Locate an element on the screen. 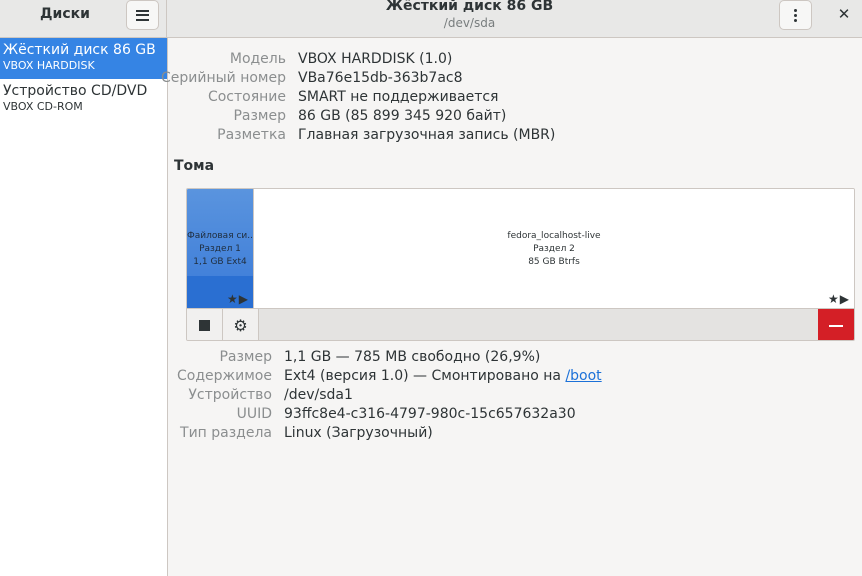  volumes-heading: Тома is located at coordinates (194, 166).